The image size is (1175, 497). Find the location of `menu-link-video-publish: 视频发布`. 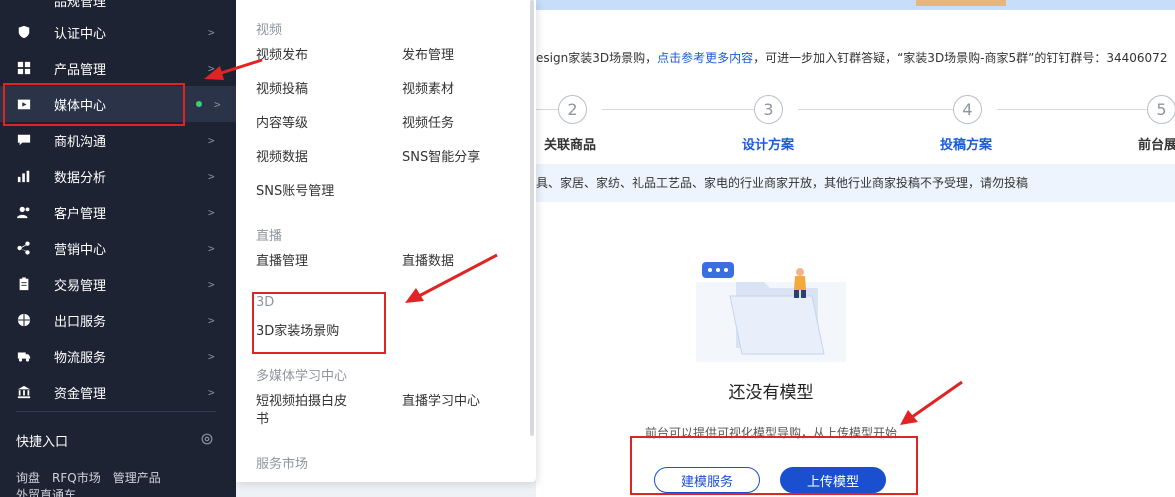

menu-link-video-publish: 视频发布 is located at coordinates (282, 56).